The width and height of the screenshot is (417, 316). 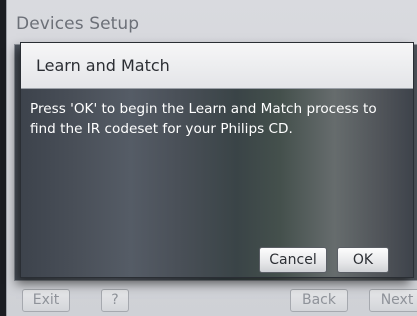 I want to click on back-button: Back, so click(x=319, y=300).